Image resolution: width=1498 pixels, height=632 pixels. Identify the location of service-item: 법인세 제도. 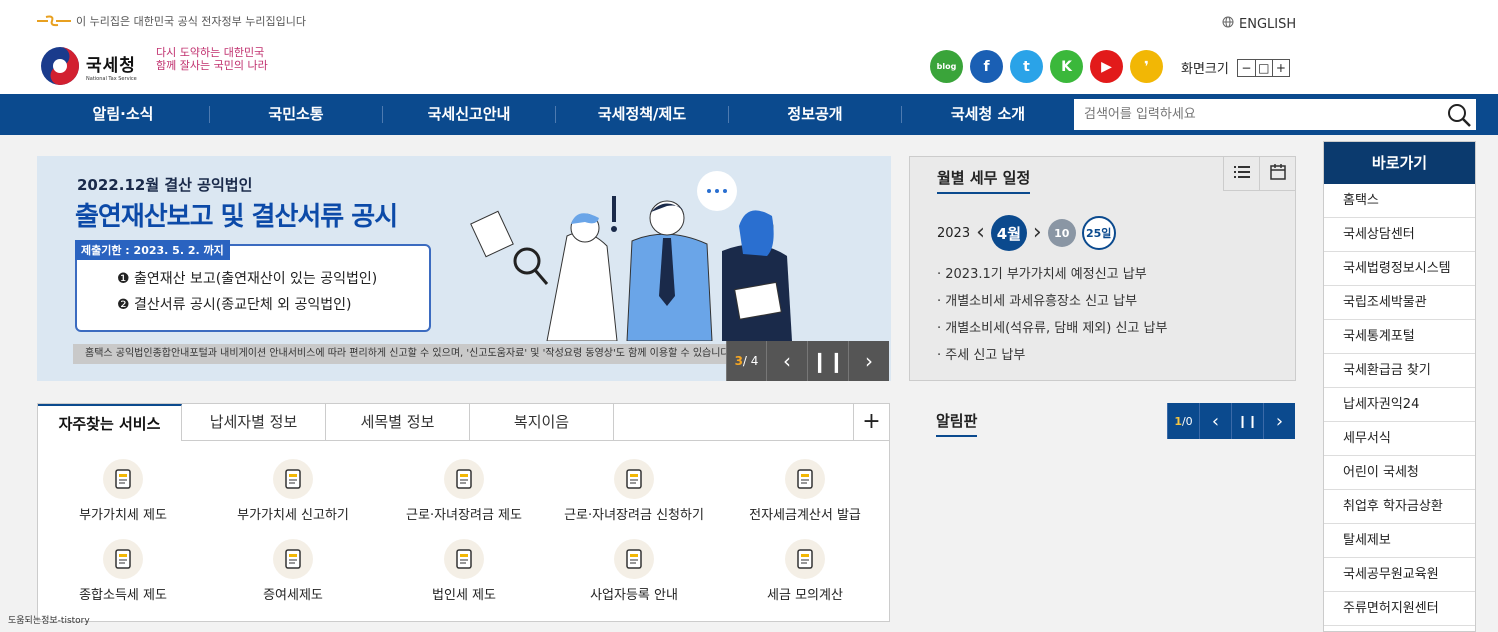
(464, 571).